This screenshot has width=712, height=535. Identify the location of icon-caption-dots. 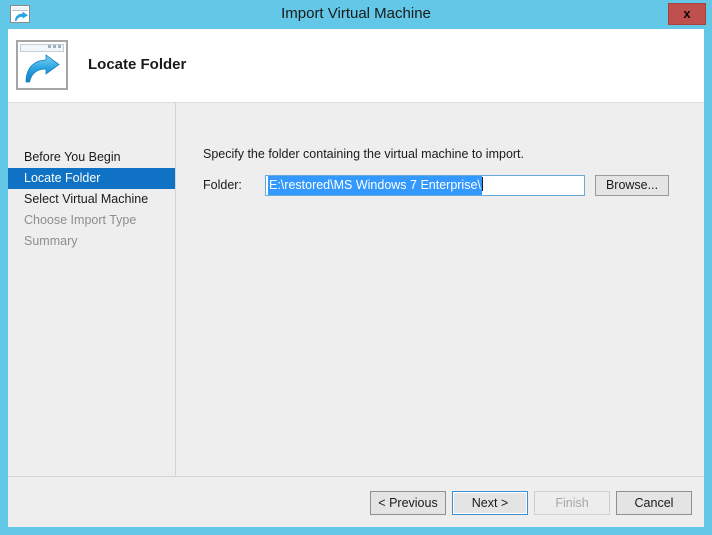
(54, 46).